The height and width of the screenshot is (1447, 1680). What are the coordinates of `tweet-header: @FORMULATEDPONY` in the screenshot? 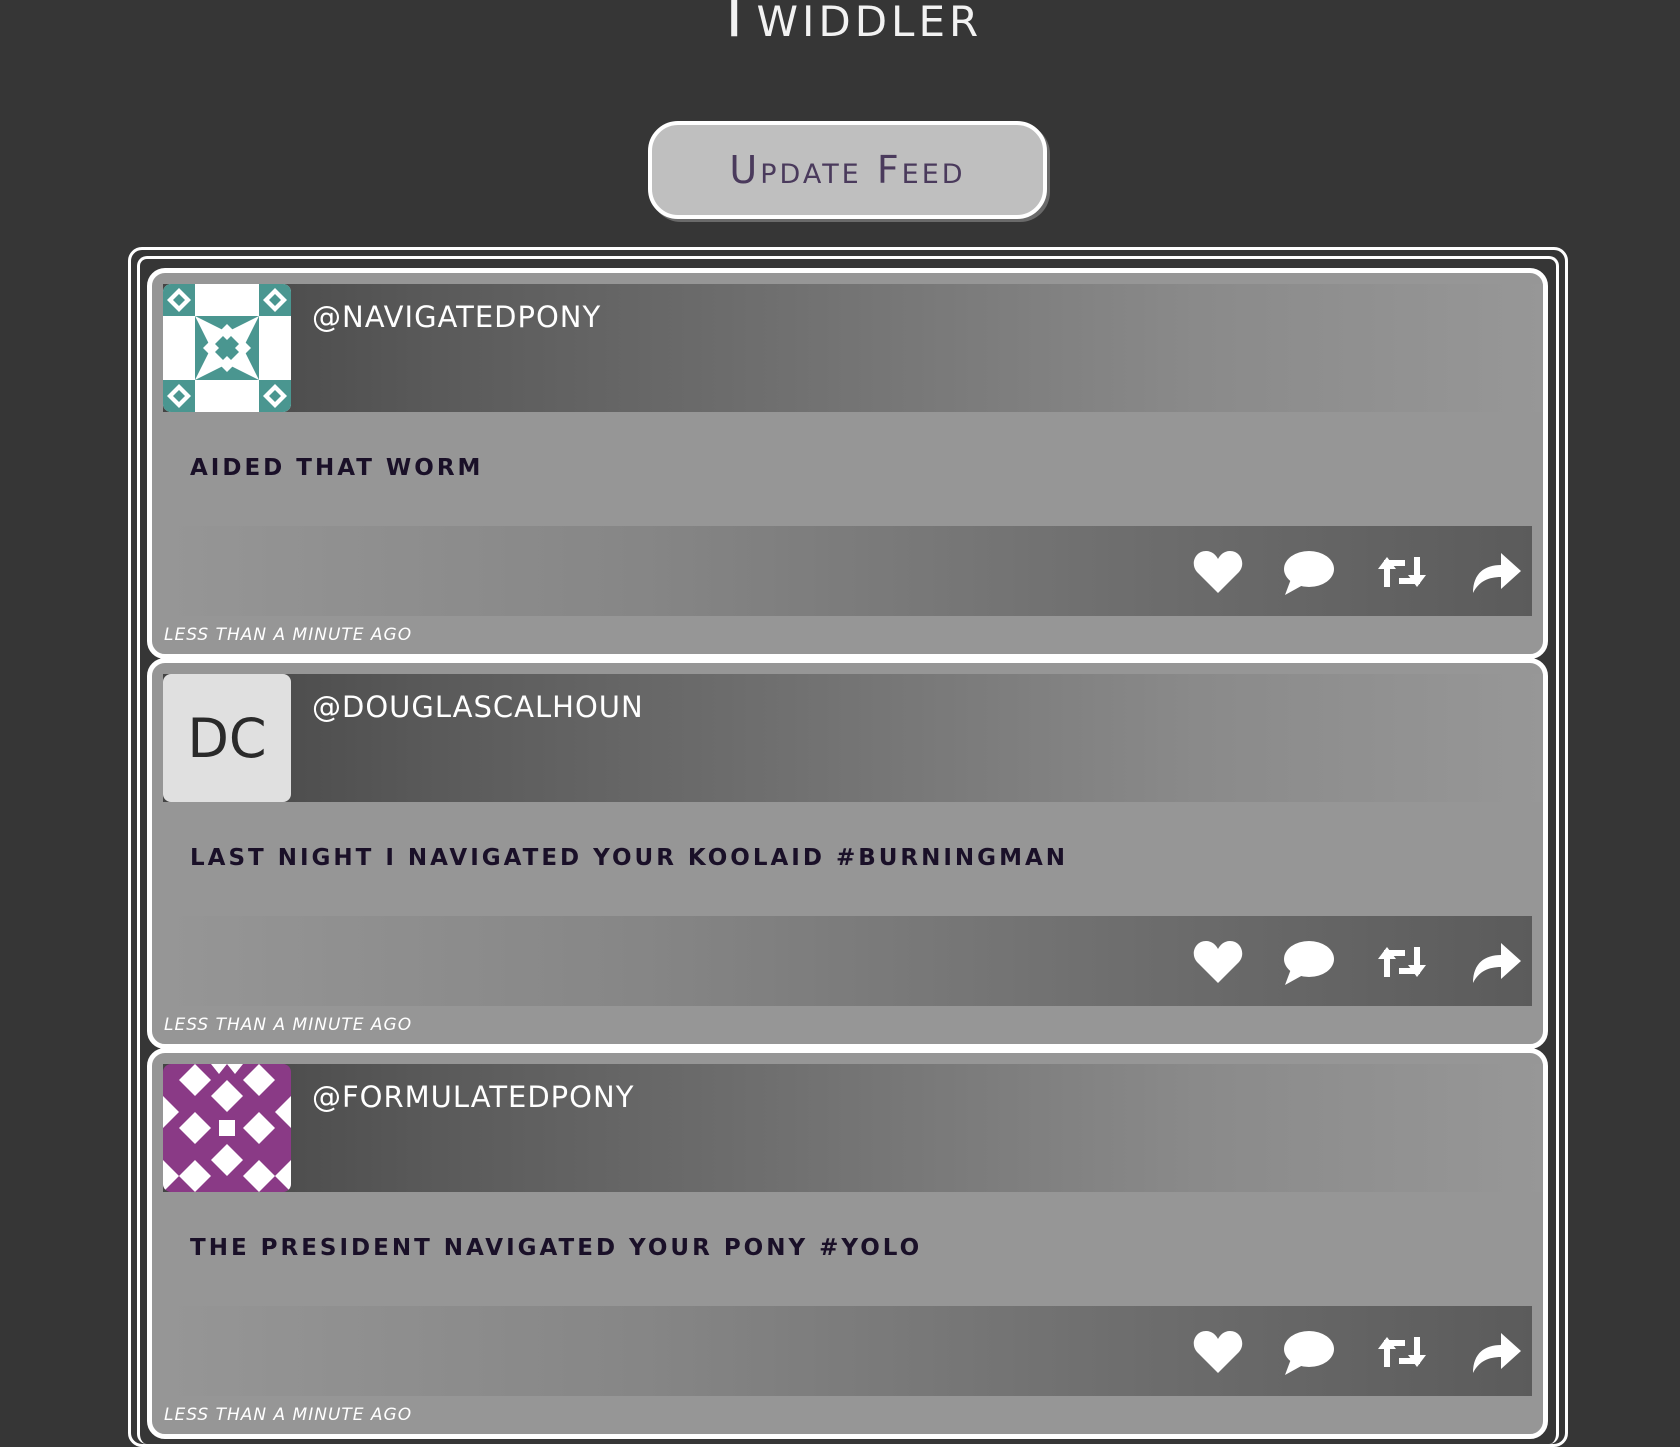 It's located at (853, 1128).